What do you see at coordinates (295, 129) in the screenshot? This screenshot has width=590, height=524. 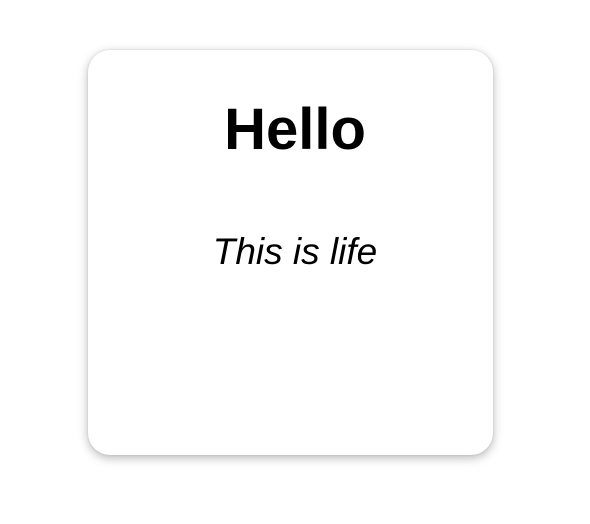 I see `card-title: Hello` at bounding box center [295, 129].